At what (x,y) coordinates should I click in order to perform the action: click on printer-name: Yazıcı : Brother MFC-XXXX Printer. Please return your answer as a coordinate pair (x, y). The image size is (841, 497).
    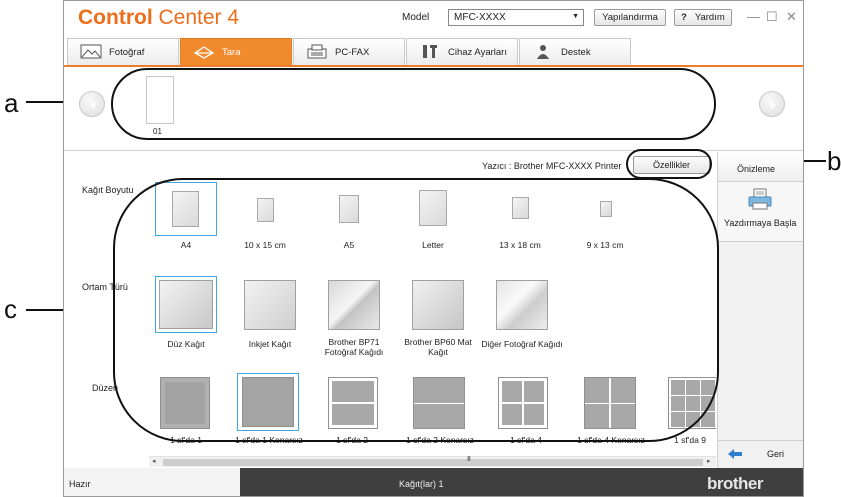
    Looking at the image, I should click on (552, 166).